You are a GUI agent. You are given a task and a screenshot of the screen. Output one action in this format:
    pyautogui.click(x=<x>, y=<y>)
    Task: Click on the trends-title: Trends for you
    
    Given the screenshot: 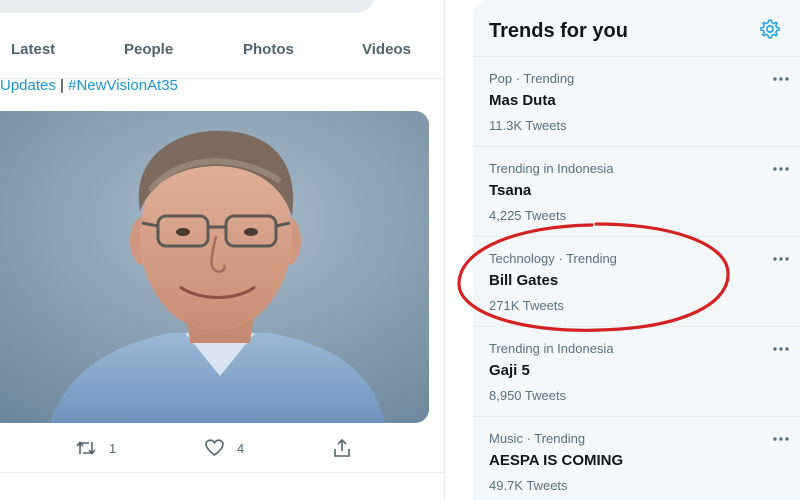 What is the action you would take?
    pyautogui.click(x=558, y=31)
    